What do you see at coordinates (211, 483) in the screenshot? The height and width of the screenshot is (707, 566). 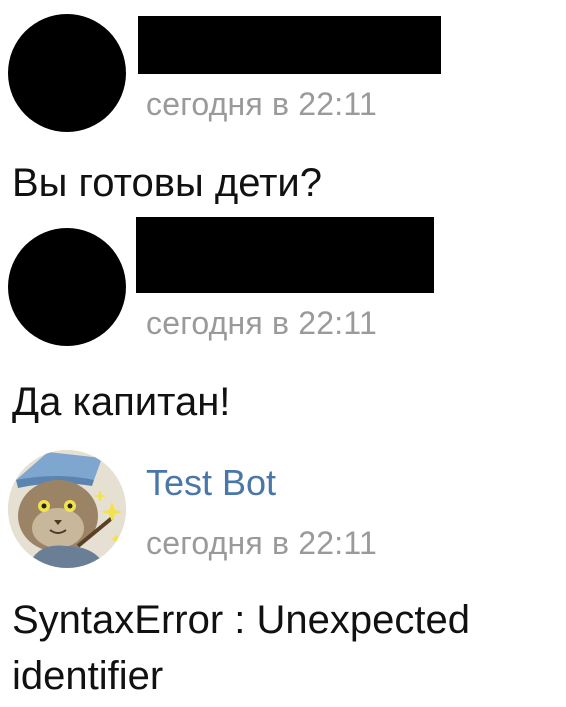 I see `author-name-link: Test Bot` at bounding box center [211, 483].